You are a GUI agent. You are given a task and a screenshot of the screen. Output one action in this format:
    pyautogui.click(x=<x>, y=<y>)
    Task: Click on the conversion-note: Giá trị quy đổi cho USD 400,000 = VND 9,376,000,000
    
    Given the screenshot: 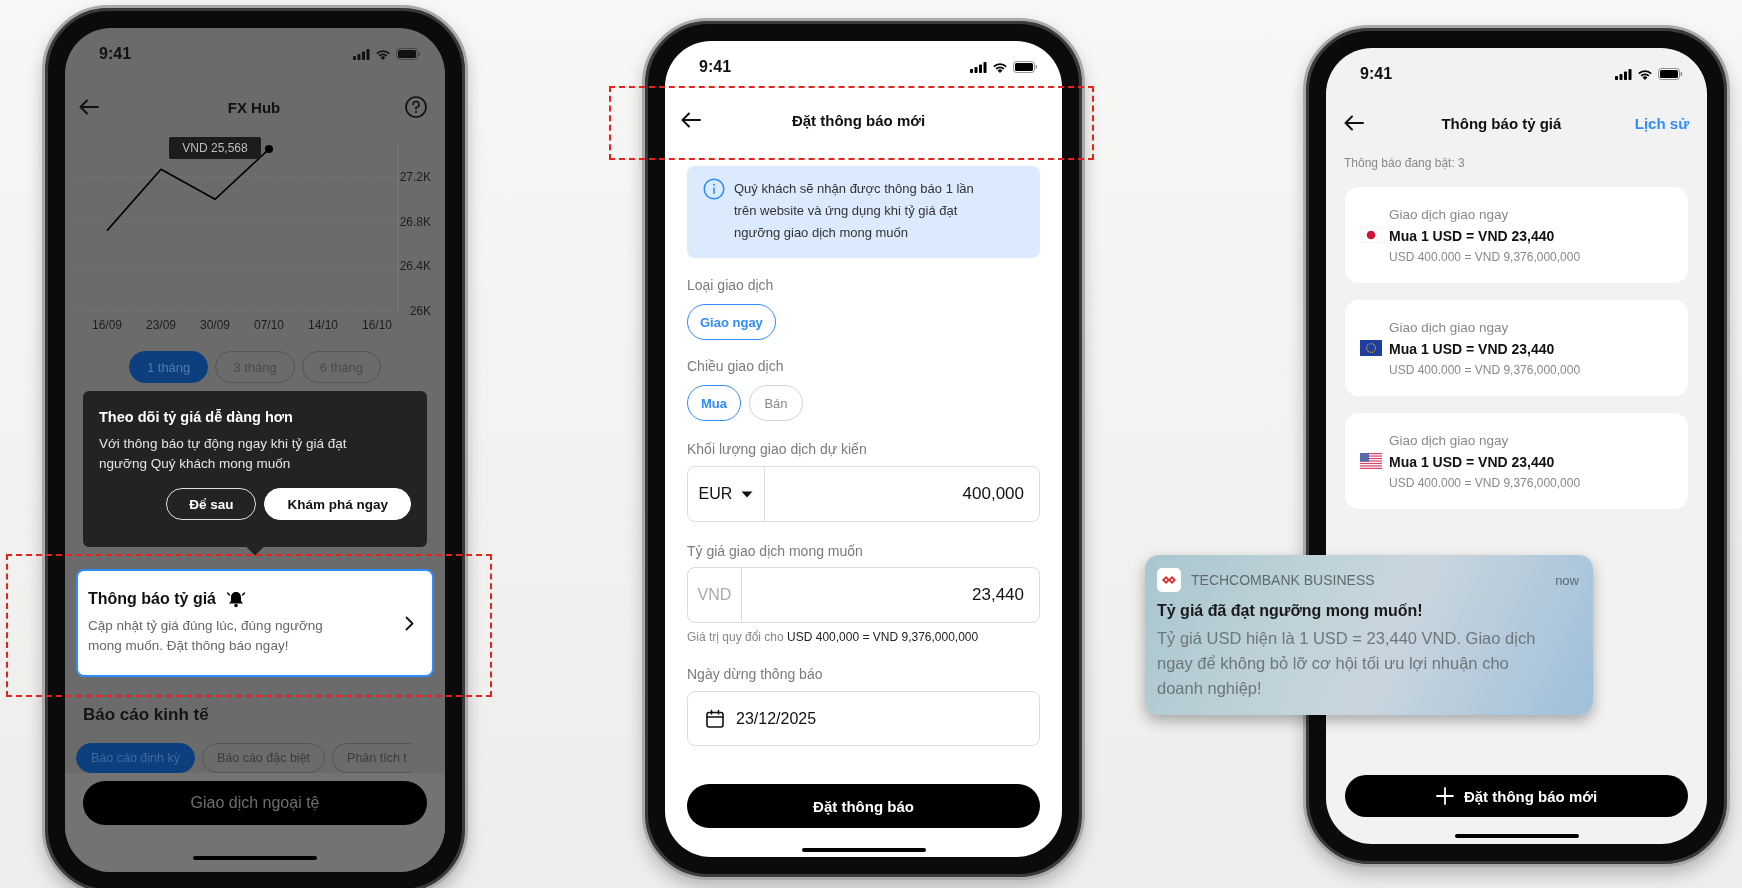 What is the action you would take?
    pyautogui.click(x=833, y=637)
    